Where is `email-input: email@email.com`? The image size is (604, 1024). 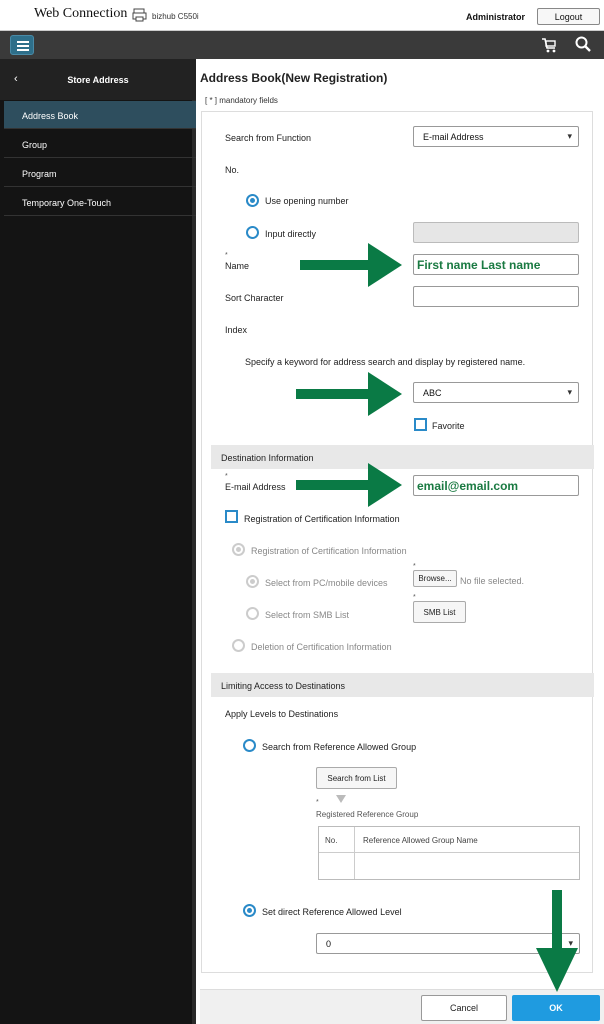 email-input: email@email.com is located at coordinates (496, 485).